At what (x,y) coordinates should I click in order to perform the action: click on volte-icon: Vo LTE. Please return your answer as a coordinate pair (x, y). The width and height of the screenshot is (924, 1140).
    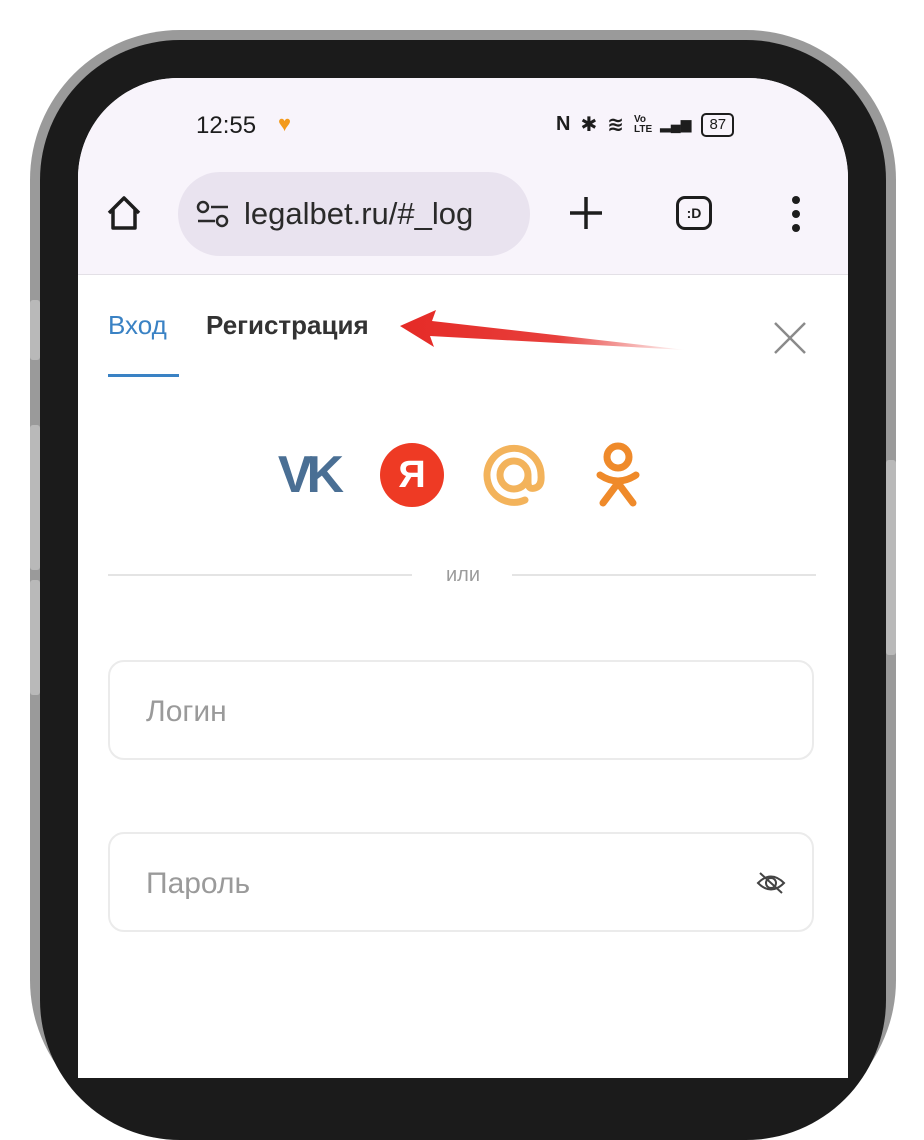
    Looking at the image, I should click on (643, 124).